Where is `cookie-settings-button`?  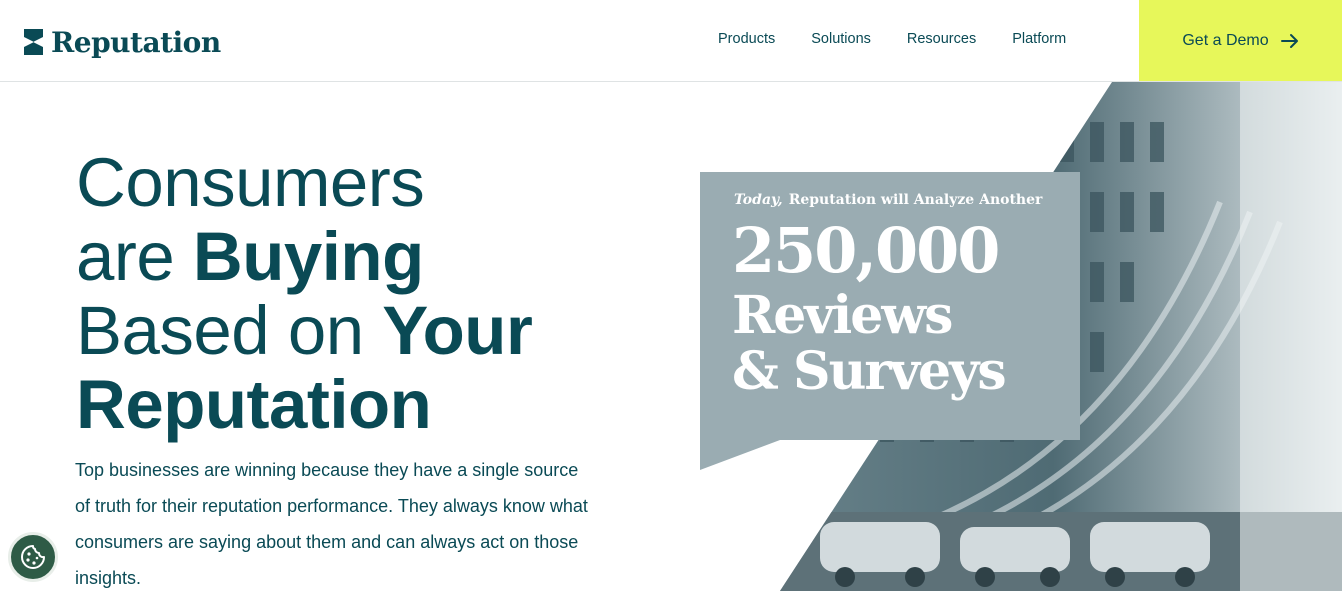 cookie-settings-button is located at coordinates (33, 557).